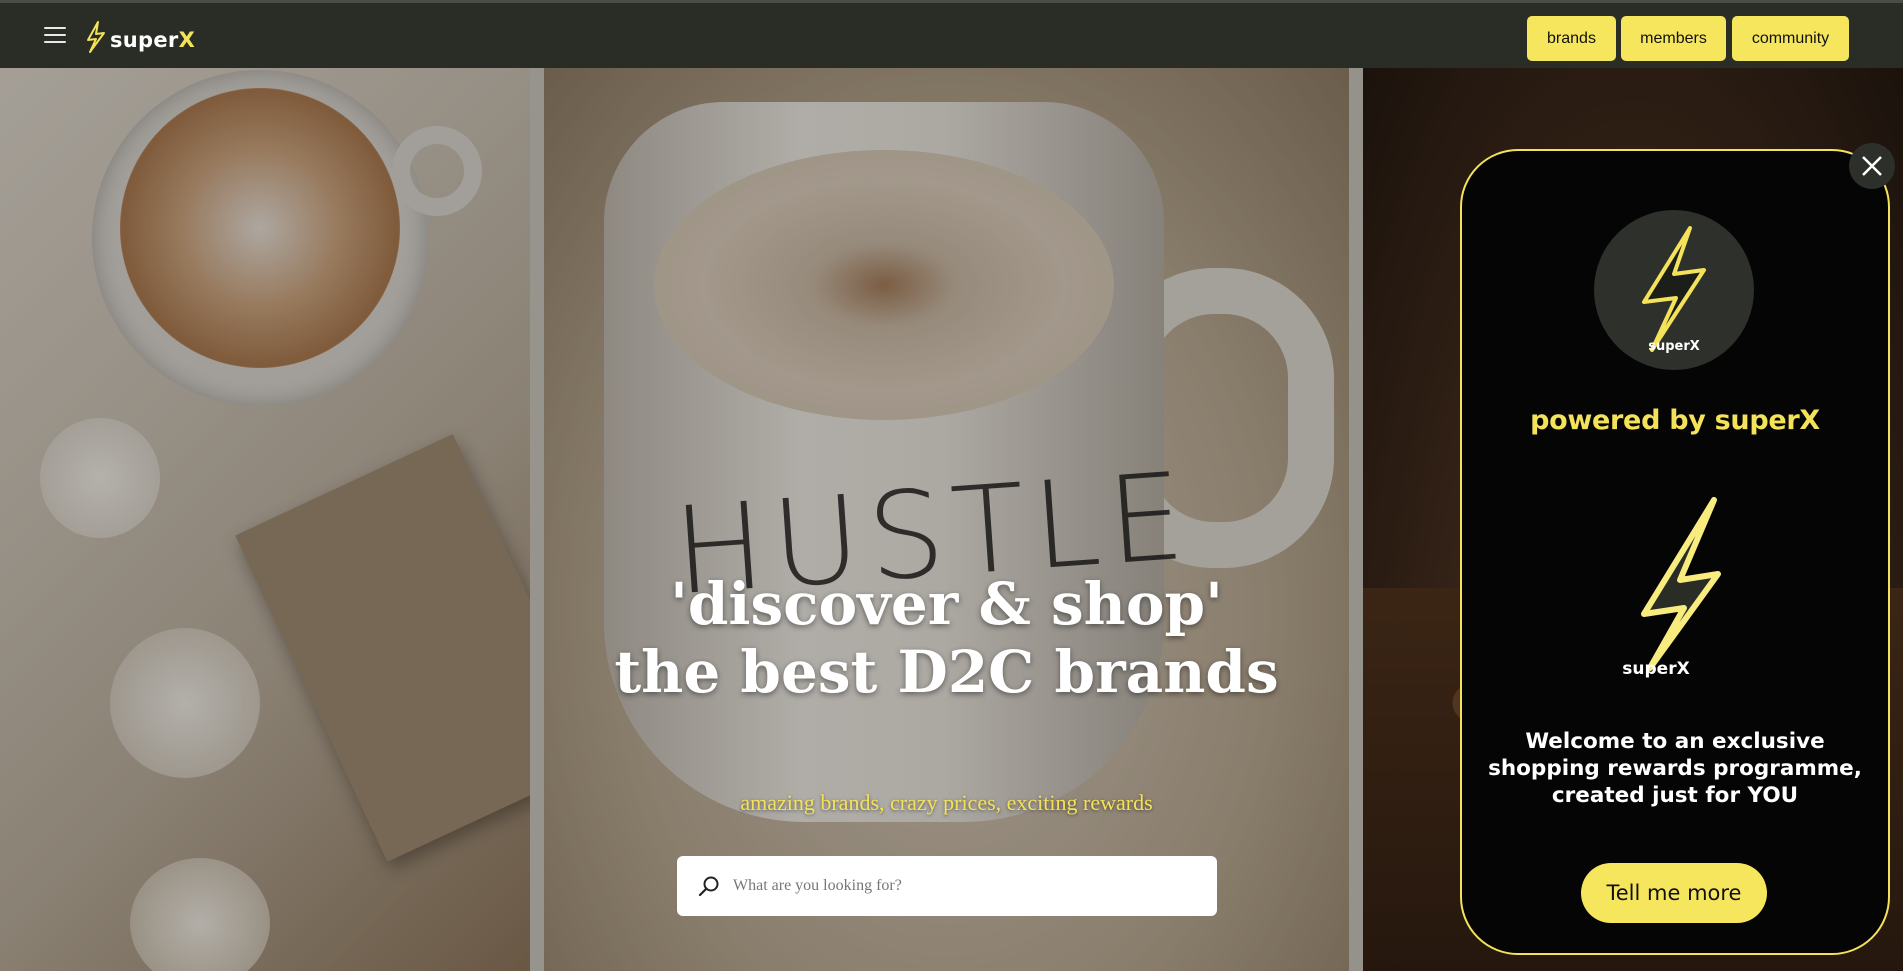 This screenshot has width=1903, height=971. I want to click on top-navbar: superX brands members community, so click(951, 34).